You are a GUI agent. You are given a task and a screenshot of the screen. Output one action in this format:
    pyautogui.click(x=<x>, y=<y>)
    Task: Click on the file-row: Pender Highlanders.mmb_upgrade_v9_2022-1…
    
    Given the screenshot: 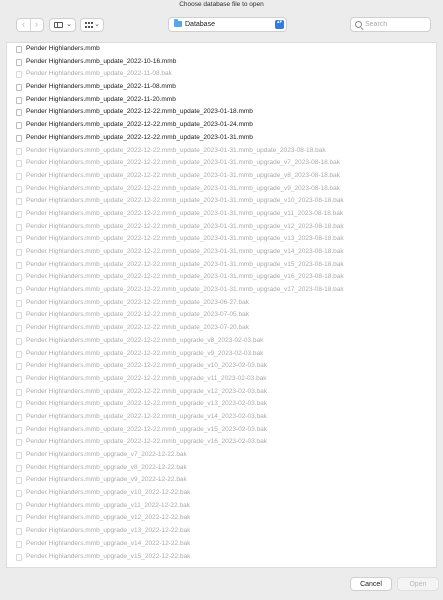 What is the action you would take?
    pyautogui.click(x=221, y=480)
    